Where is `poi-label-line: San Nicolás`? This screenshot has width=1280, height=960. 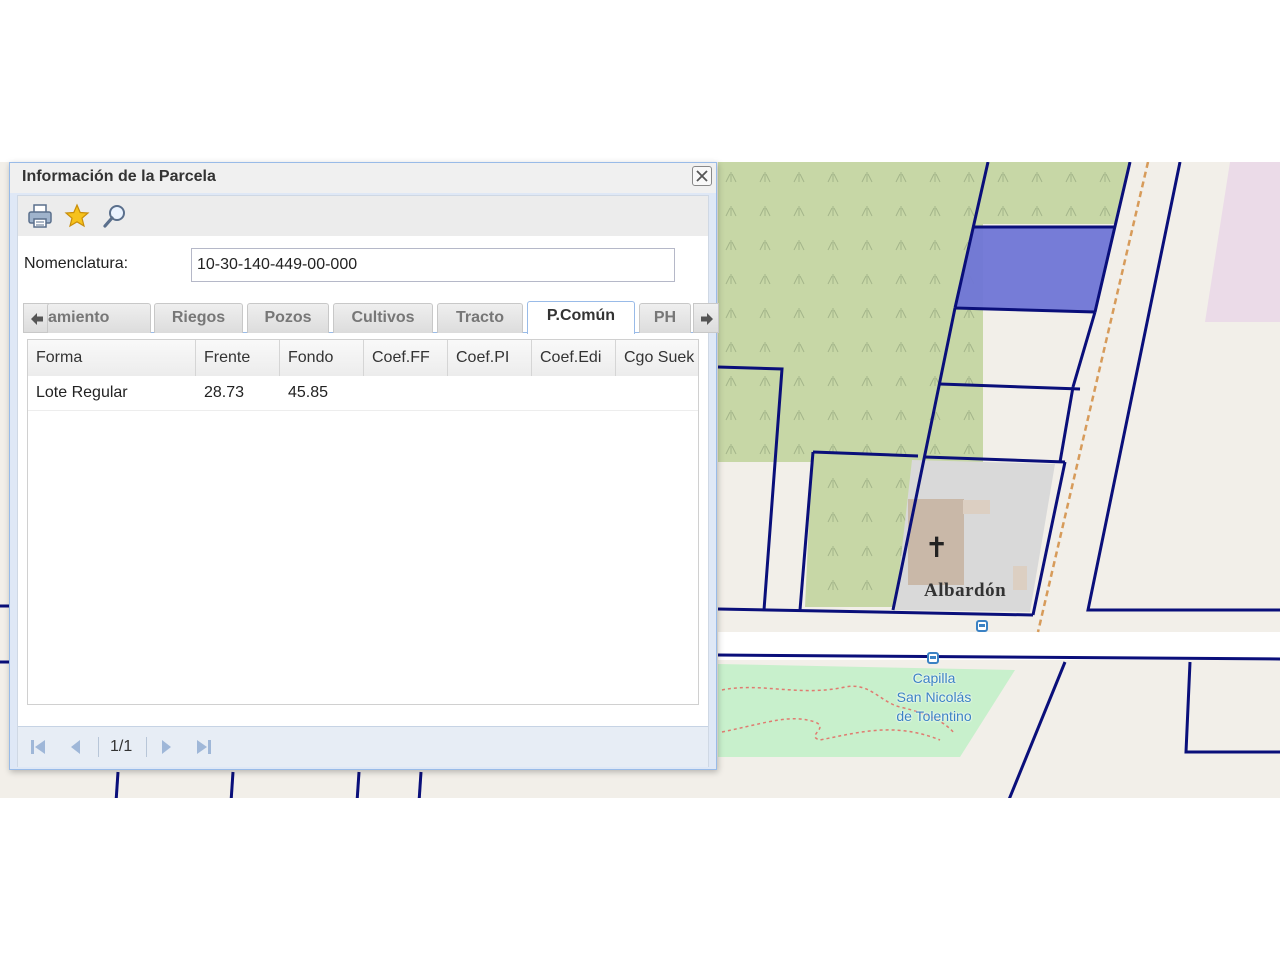
poi-label-line: San Nicolás is located at coordinates (934, 697).